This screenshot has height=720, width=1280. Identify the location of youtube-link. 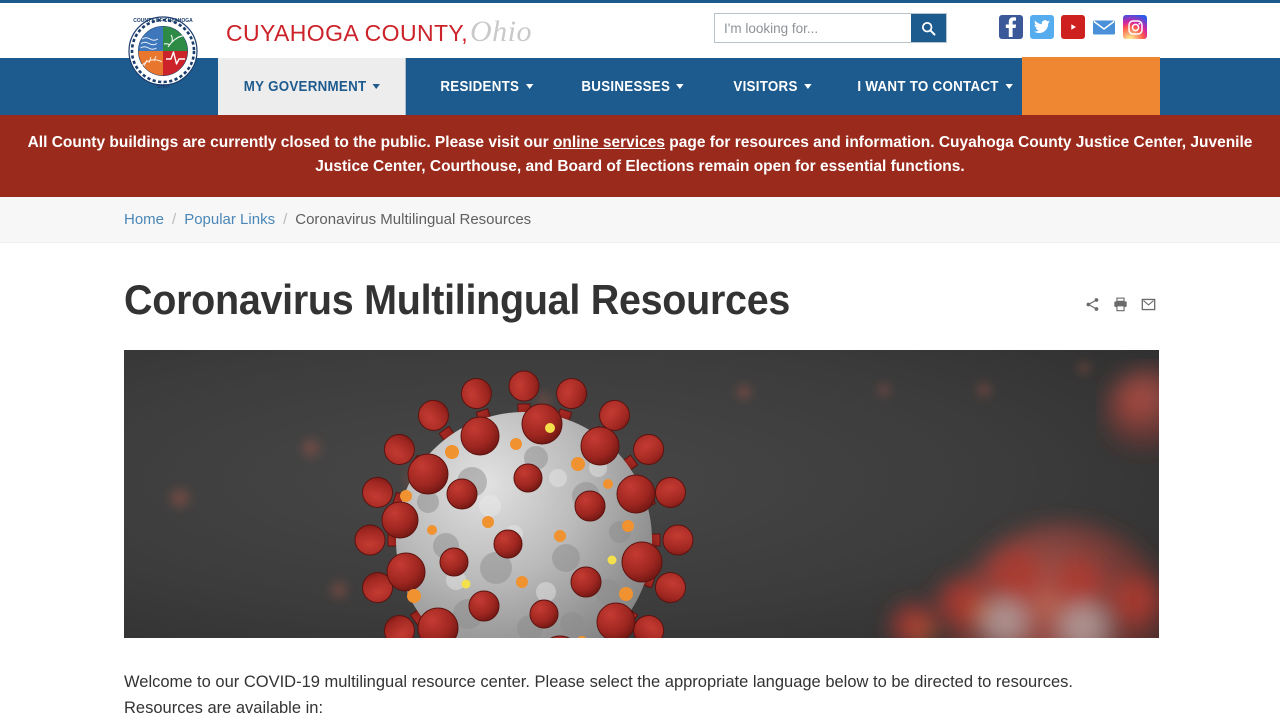
(1073, 27).